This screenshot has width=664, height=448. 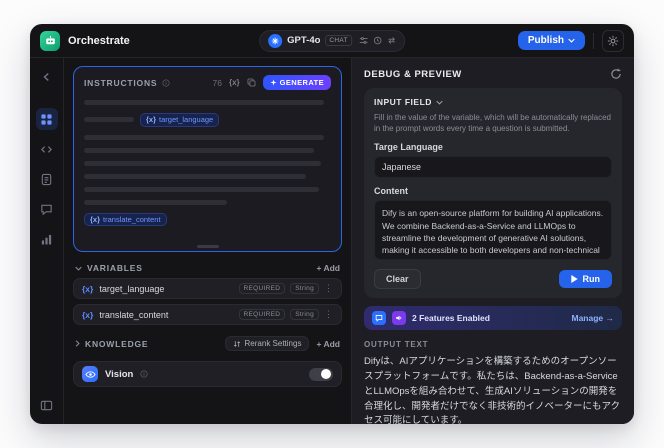 What do you see at coordinates (115, 268) in the screenshot?
I see `variables-title: VARIABLES` at bounding box center [115, 268].